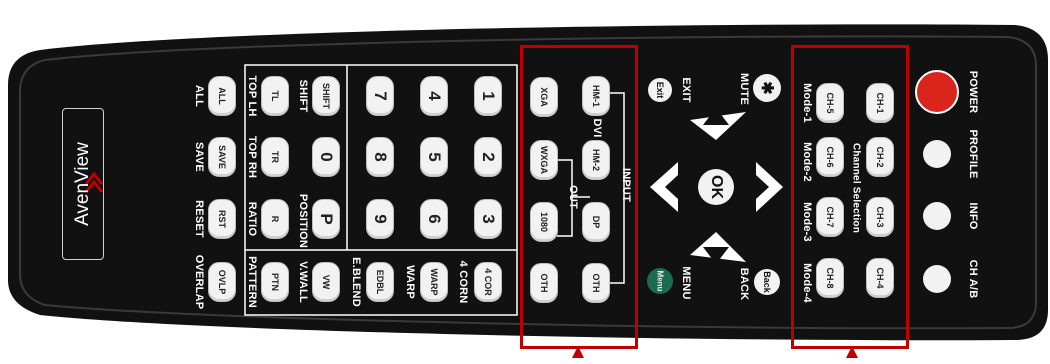  Describe the element at coordinates (852, 352) in the screenshot. I see `highlight-arrow-channels` at that location.